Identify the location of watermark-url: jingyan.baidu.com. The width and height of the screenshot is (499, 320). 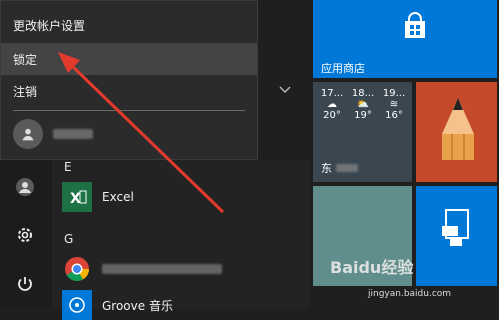
(409, 294).